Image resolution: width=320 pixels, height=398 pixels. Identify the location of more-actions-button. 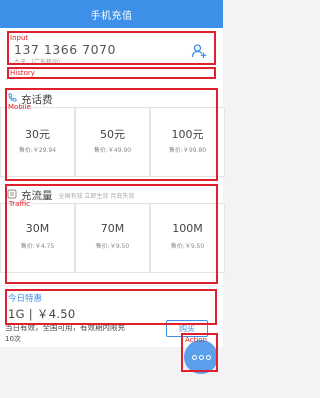
(201, 357).